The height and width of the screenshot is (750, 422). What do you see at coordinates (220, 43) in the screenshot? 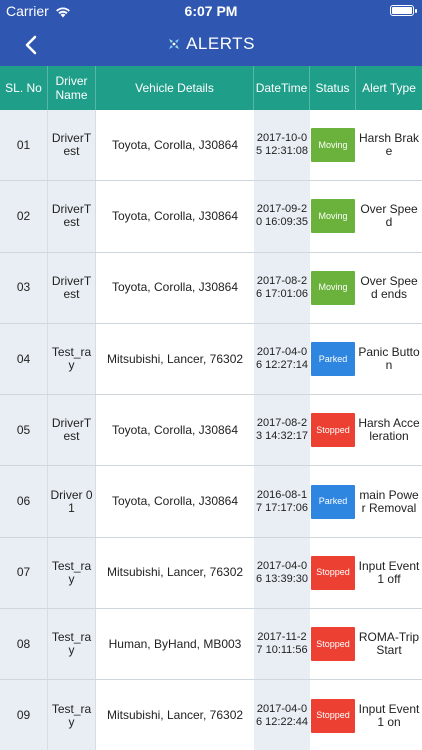
I see `page-title: ALERTS` at bounding box center [220, 43].